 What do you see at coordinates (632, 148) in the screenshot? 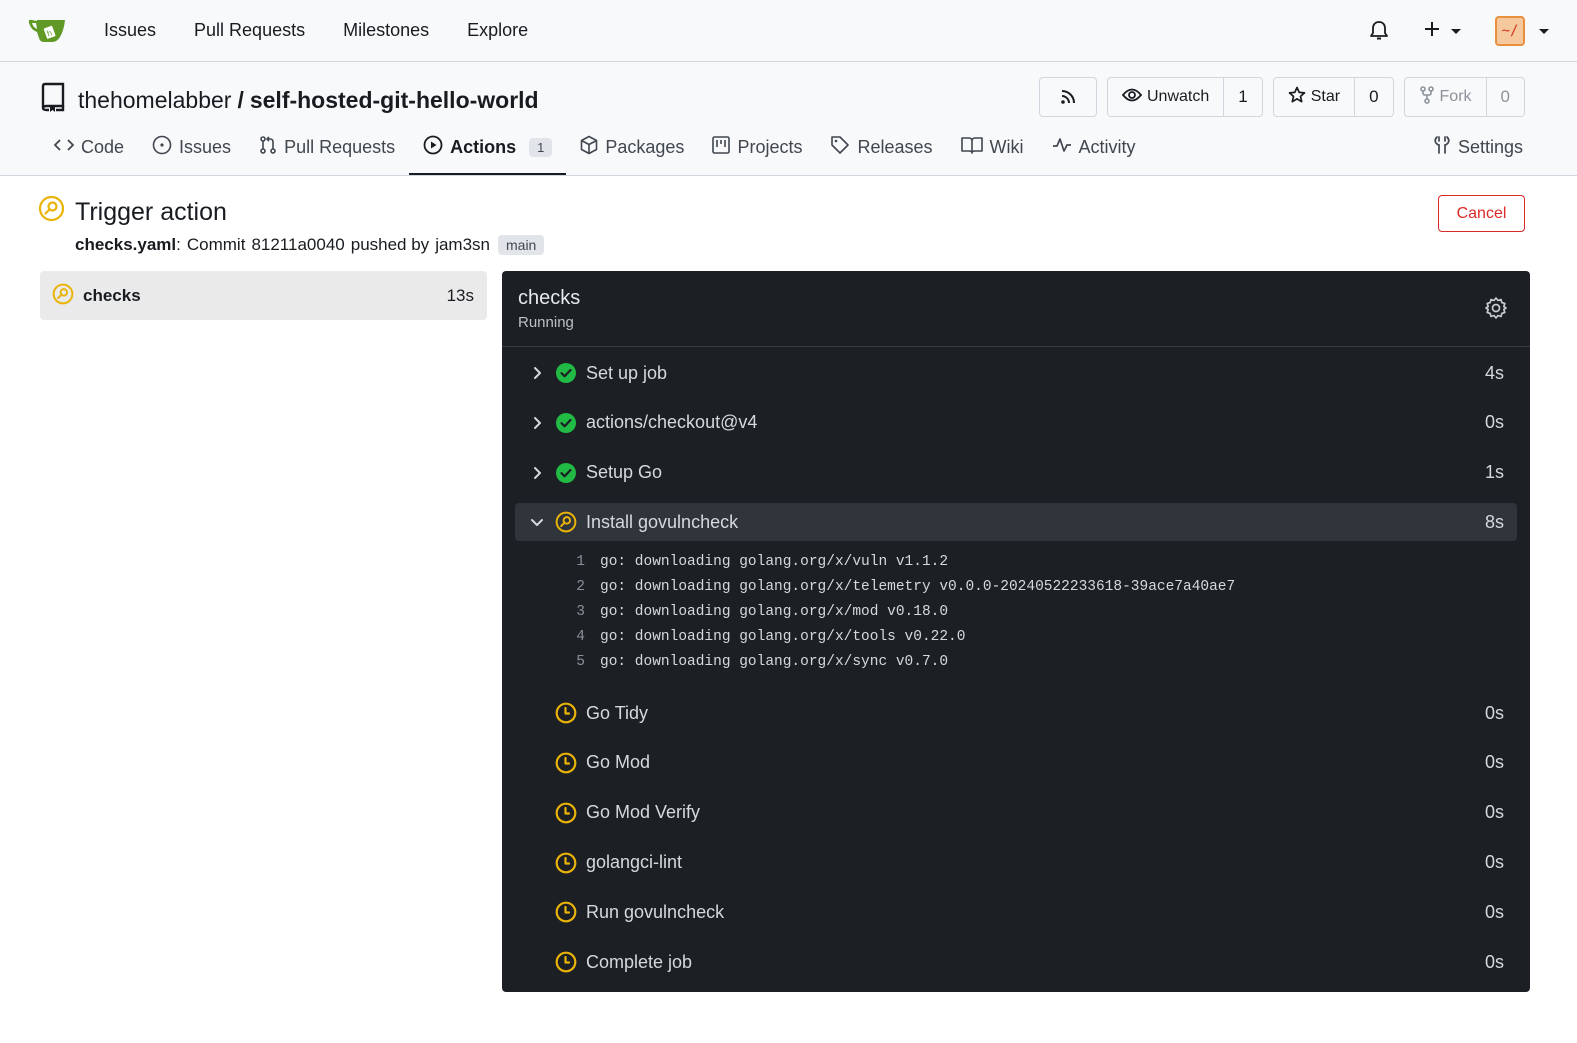
I see `tab-packages: Packages` at bounding box center [632, 148].